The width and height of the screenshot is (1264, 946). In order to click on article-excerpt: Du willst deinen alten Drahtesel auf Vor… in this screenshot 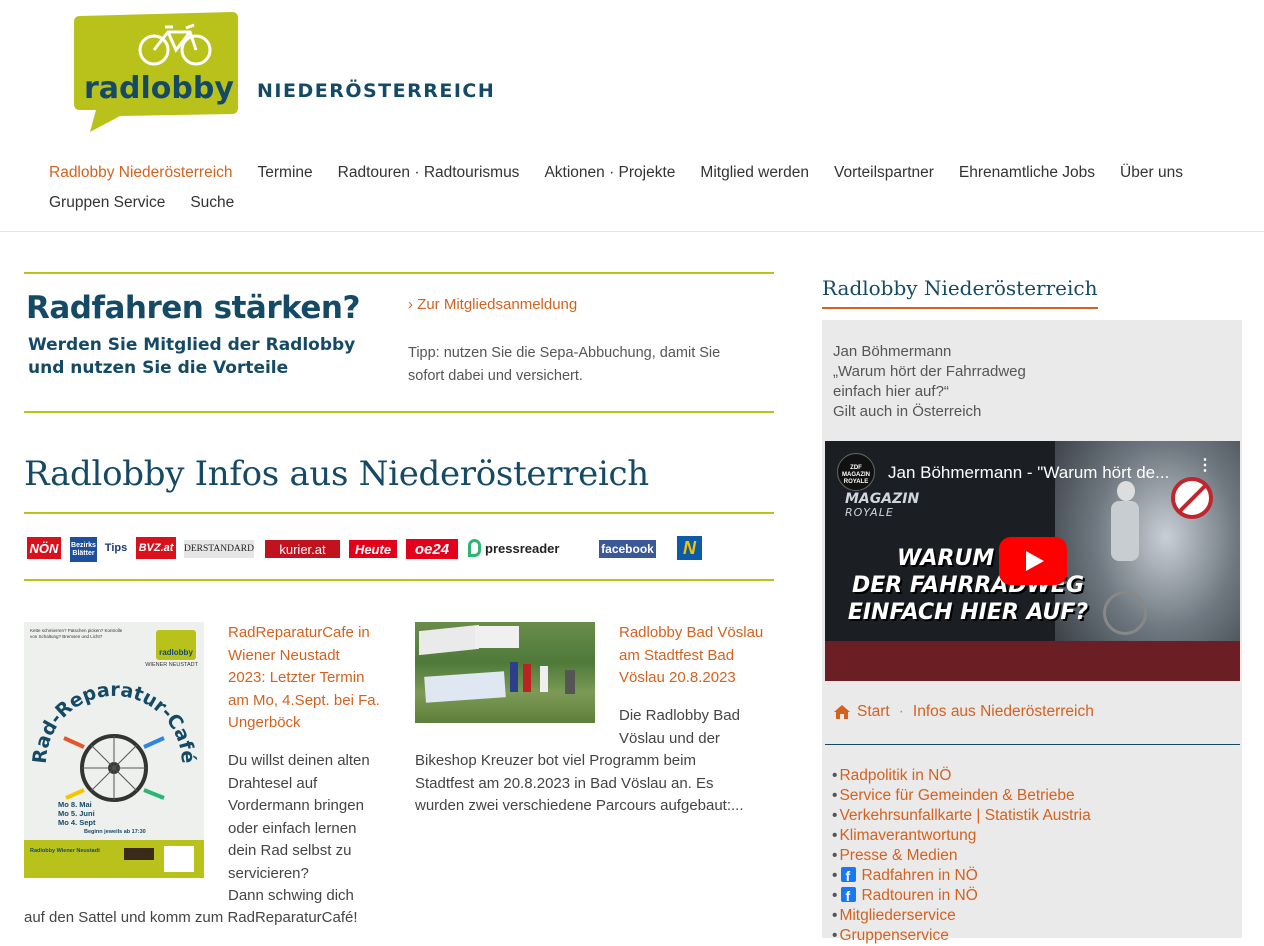, I will do `click(313, 829)`.